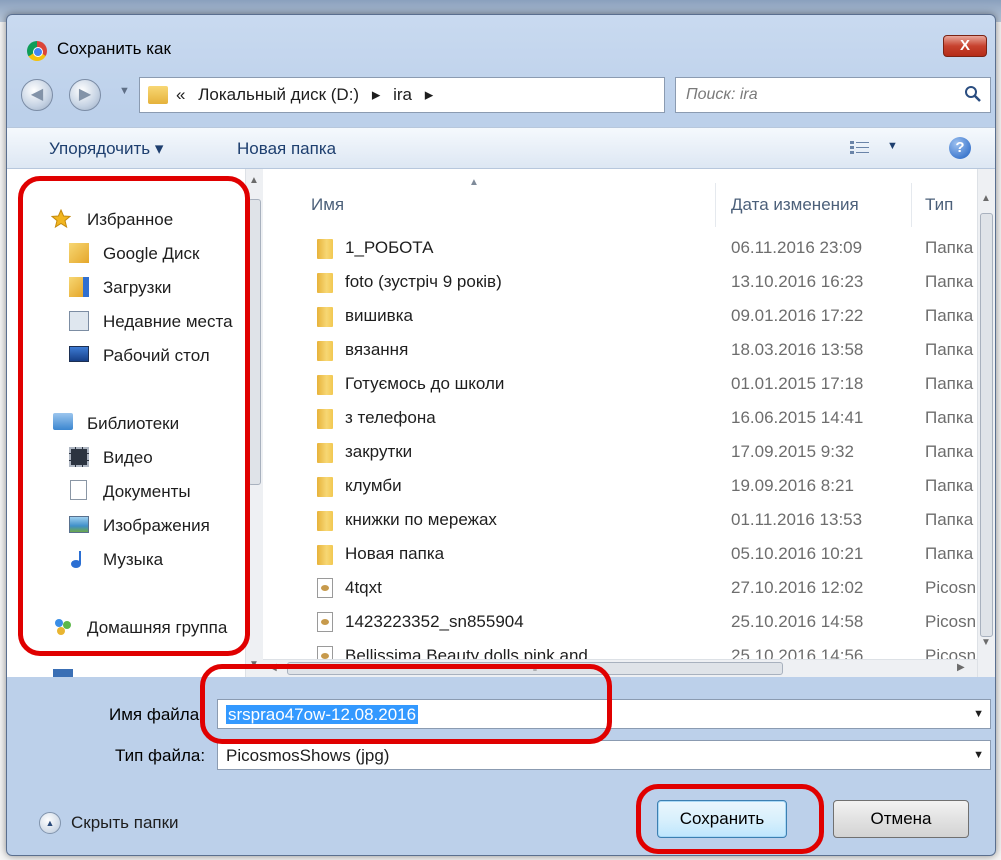  Describe the element at coordinates (114, 48) in the screenshot. I see `dialog-title: Сохранить как` at that location.